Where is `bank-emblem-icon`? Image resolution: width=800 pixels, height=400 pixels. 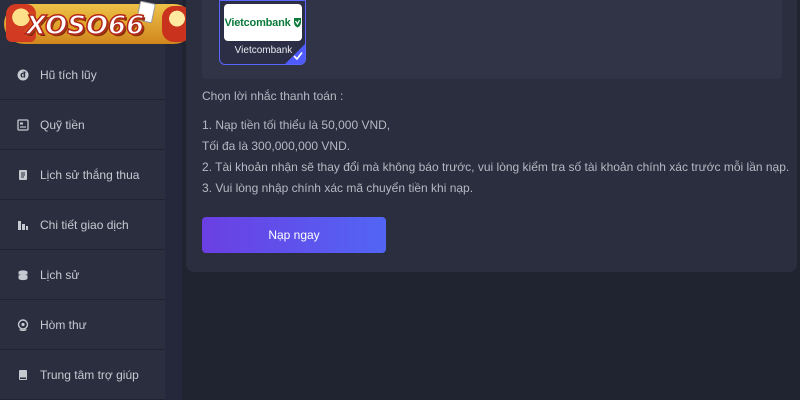
bank-emblem-icon is located at coordinates (297, 23).